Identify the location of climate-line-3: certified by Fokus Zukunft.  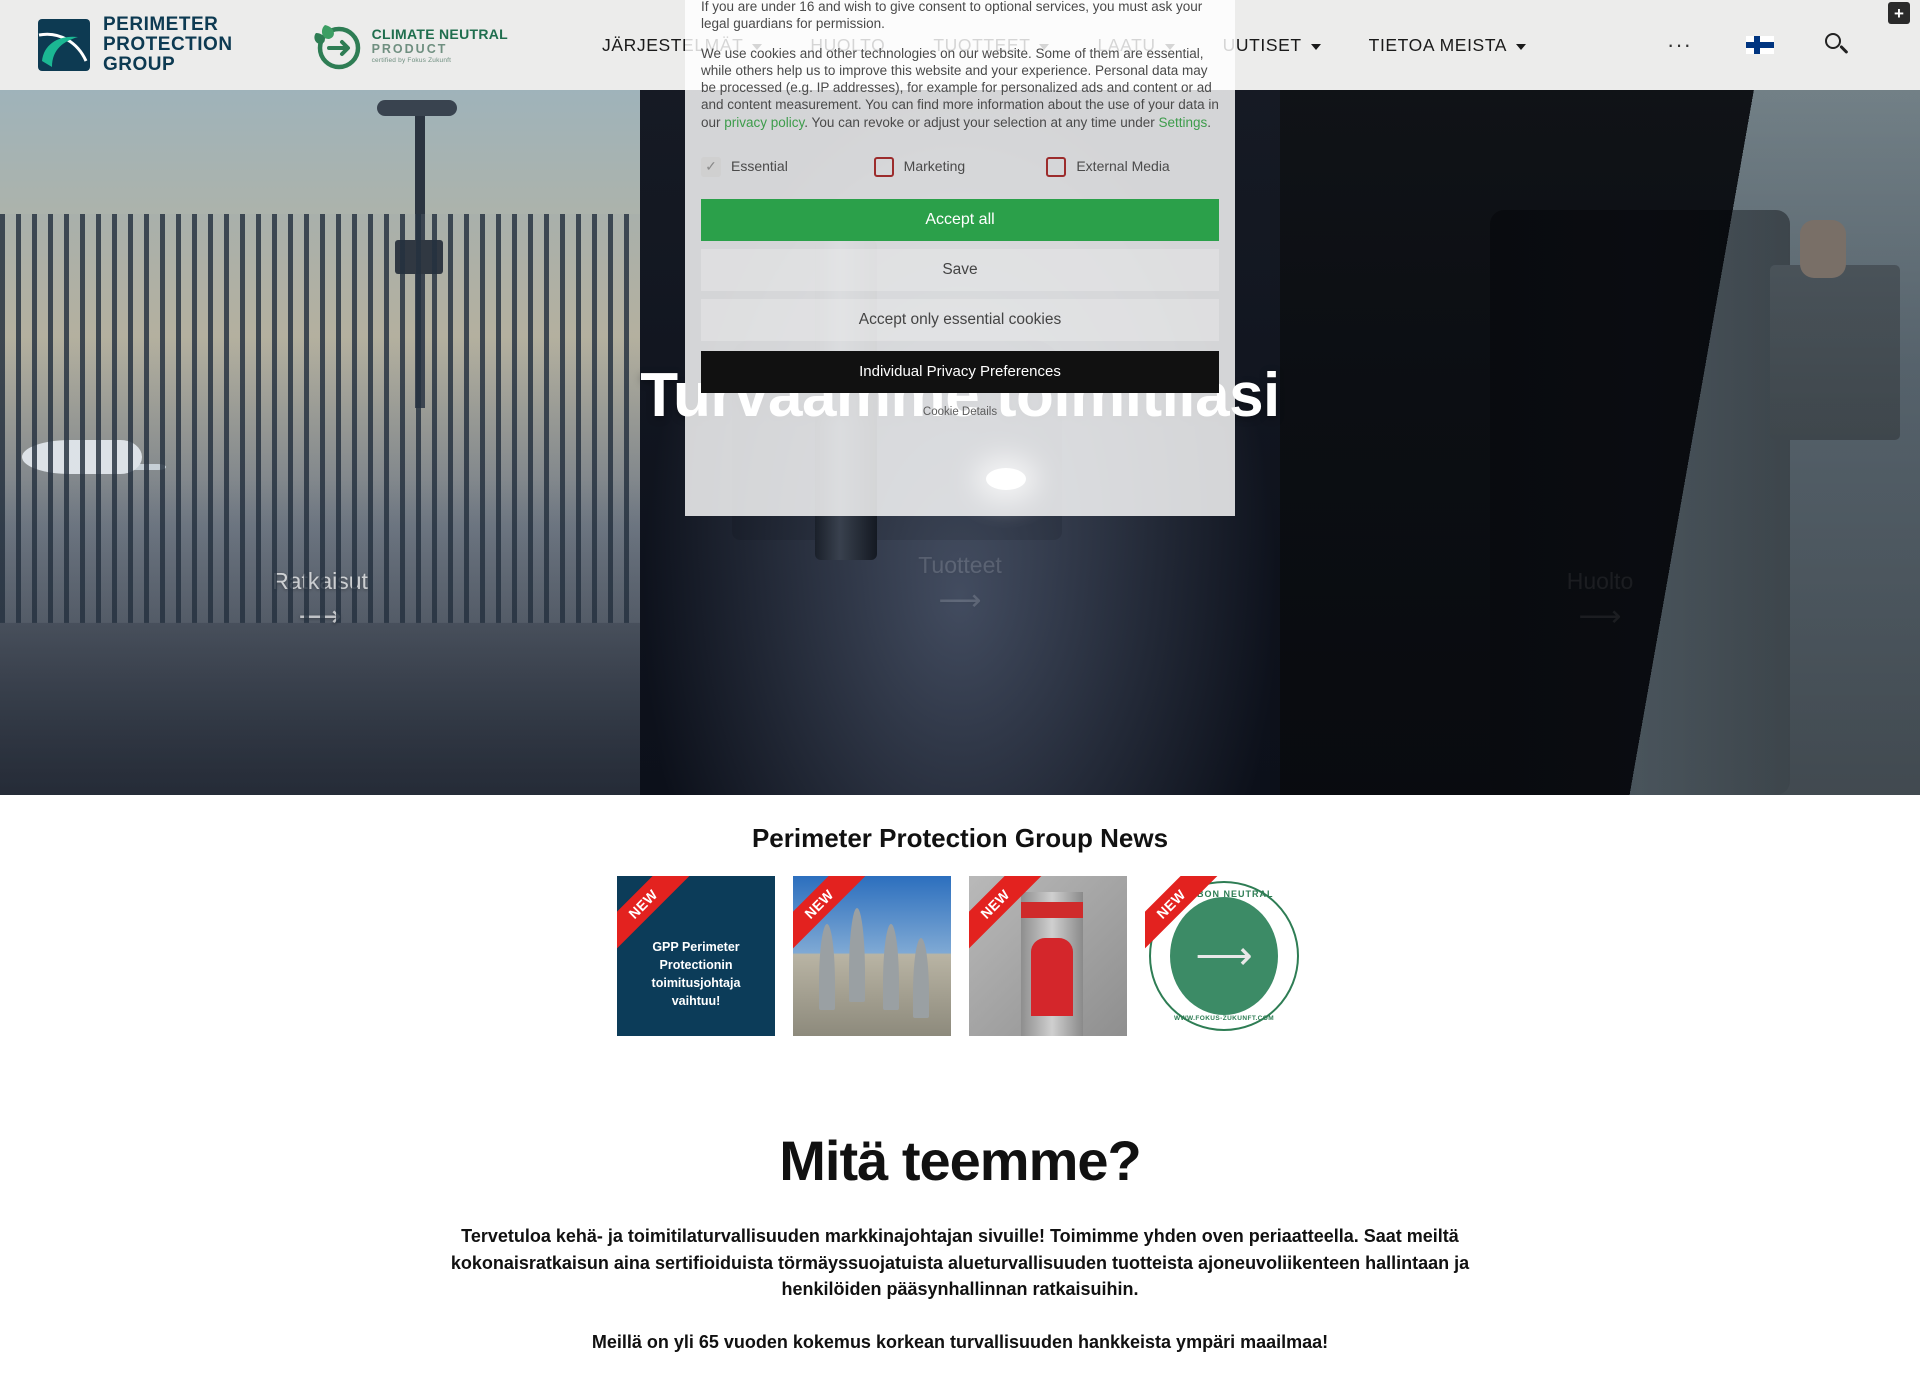
(411, 60).